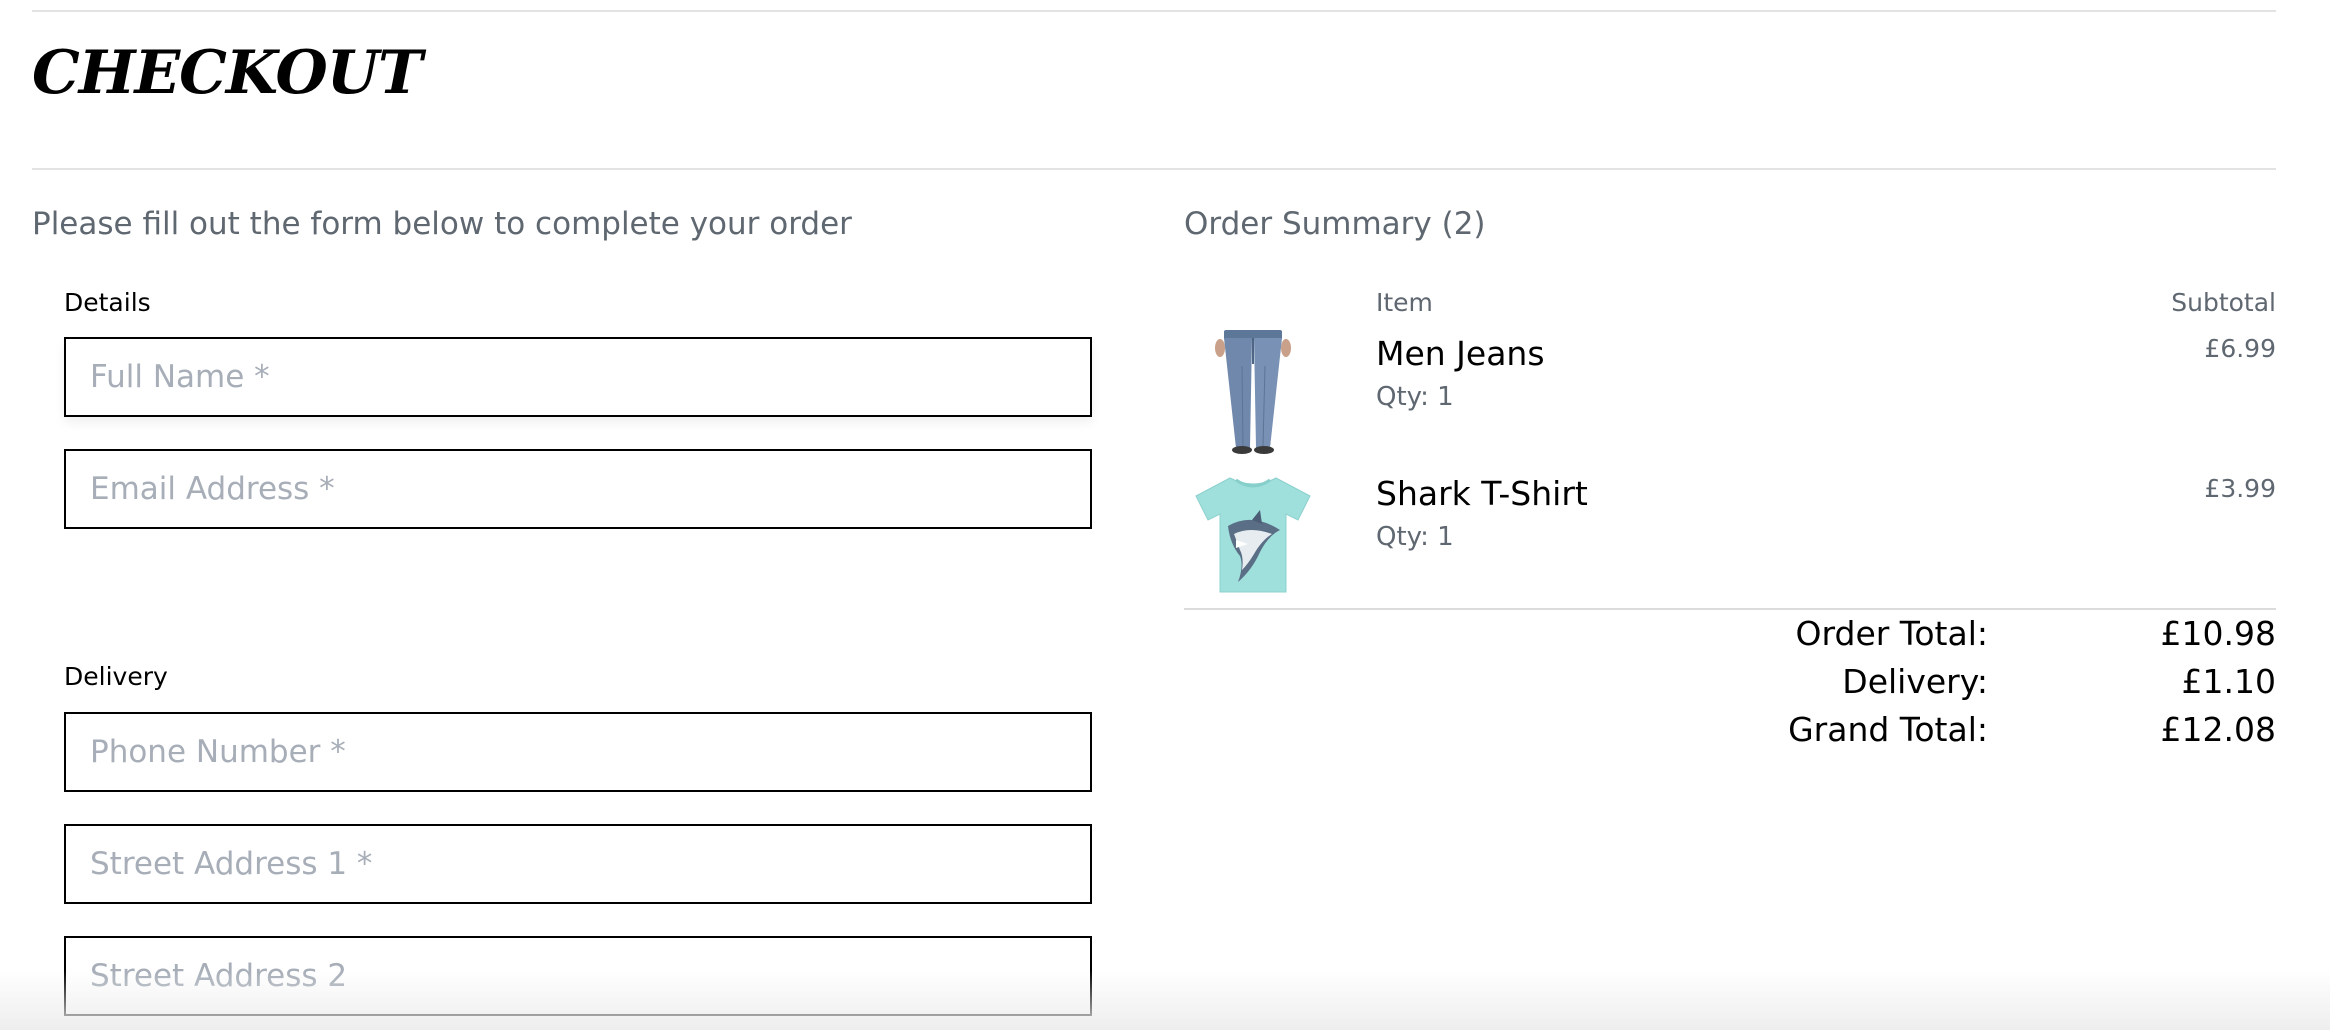 The height and width of the screenshot is (1030, 2330). I want to click on order-summary-title: Order Summary (2), so click(1335, 224).